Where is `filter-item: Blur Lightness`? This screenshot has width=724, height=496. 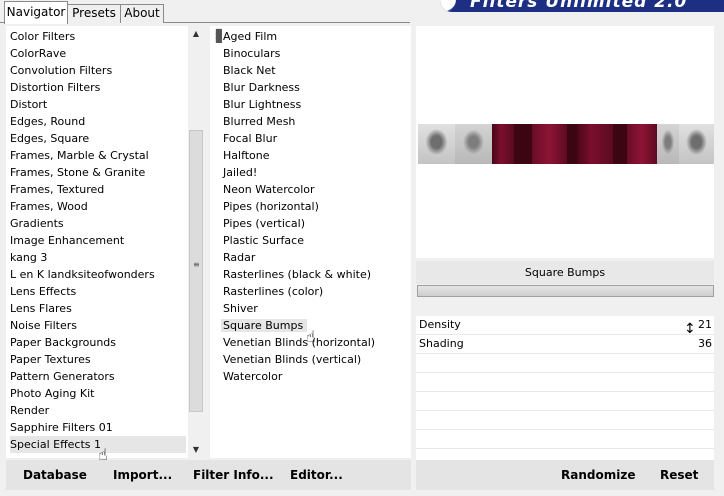 filter-item: Blur Lightness is located at coordinates (316, 104).